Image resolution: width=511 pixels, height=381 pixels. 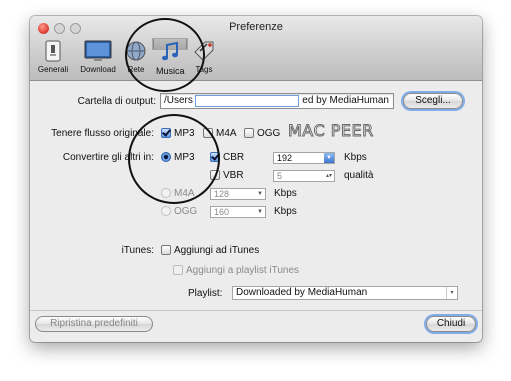 I want to click on ogg-bitrate-value: 160, so click(x=222, y=212).